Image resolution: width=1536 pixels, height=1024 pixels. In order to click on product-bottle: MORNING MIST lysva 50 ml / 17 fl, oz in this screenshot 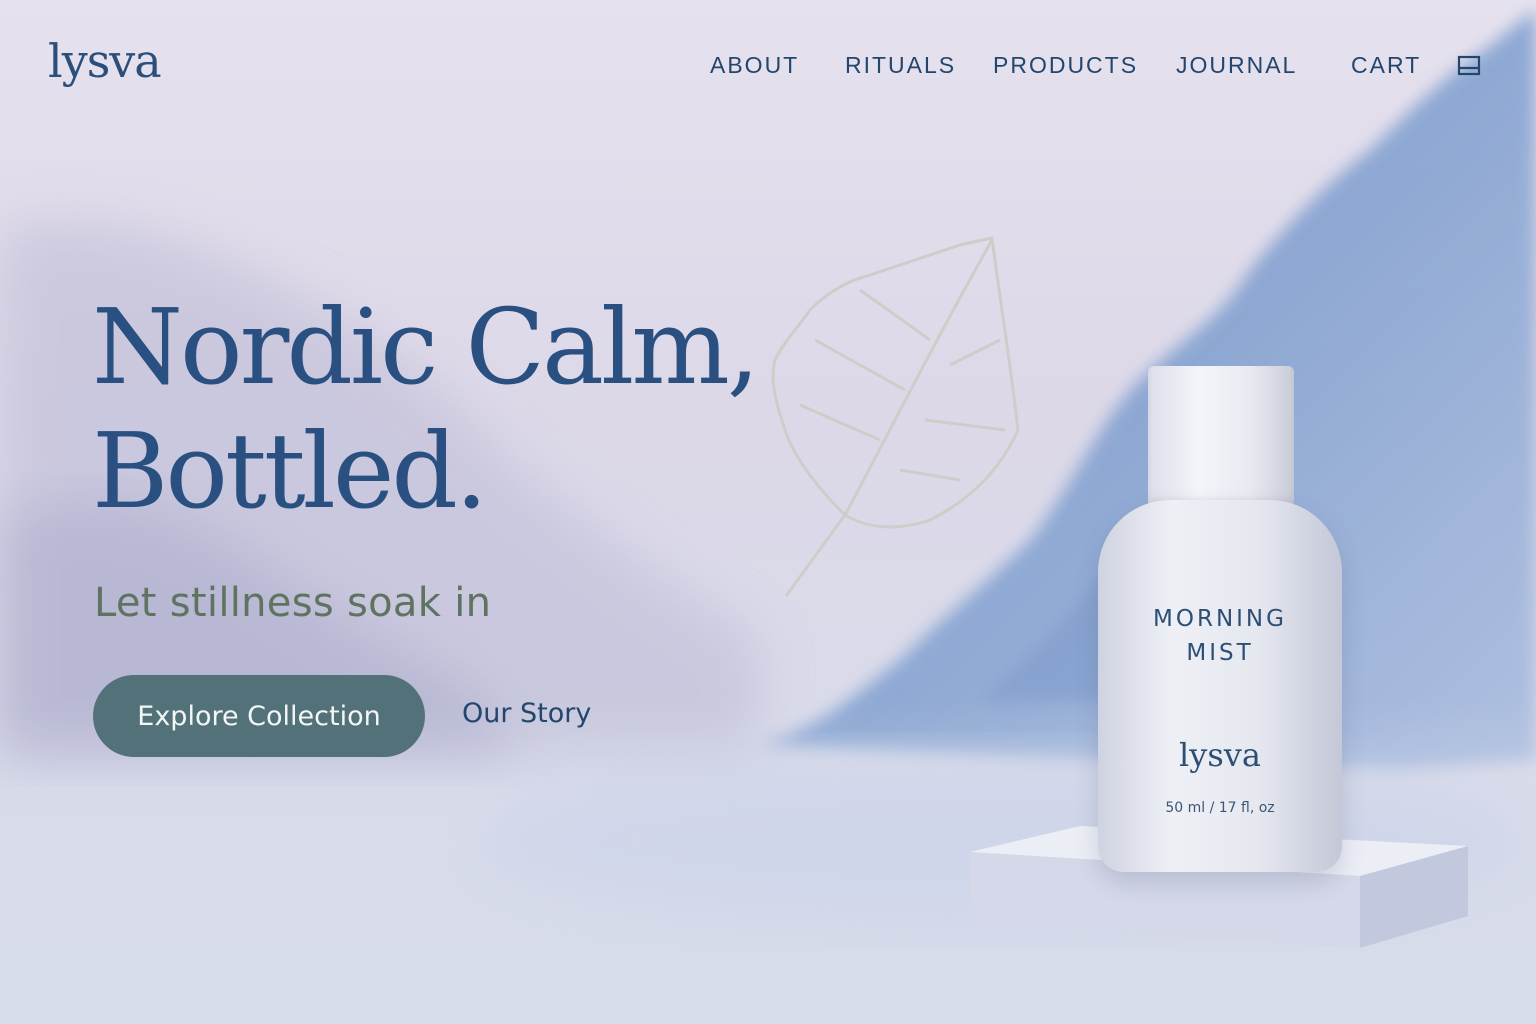, I will do `click(1220, 619)`.